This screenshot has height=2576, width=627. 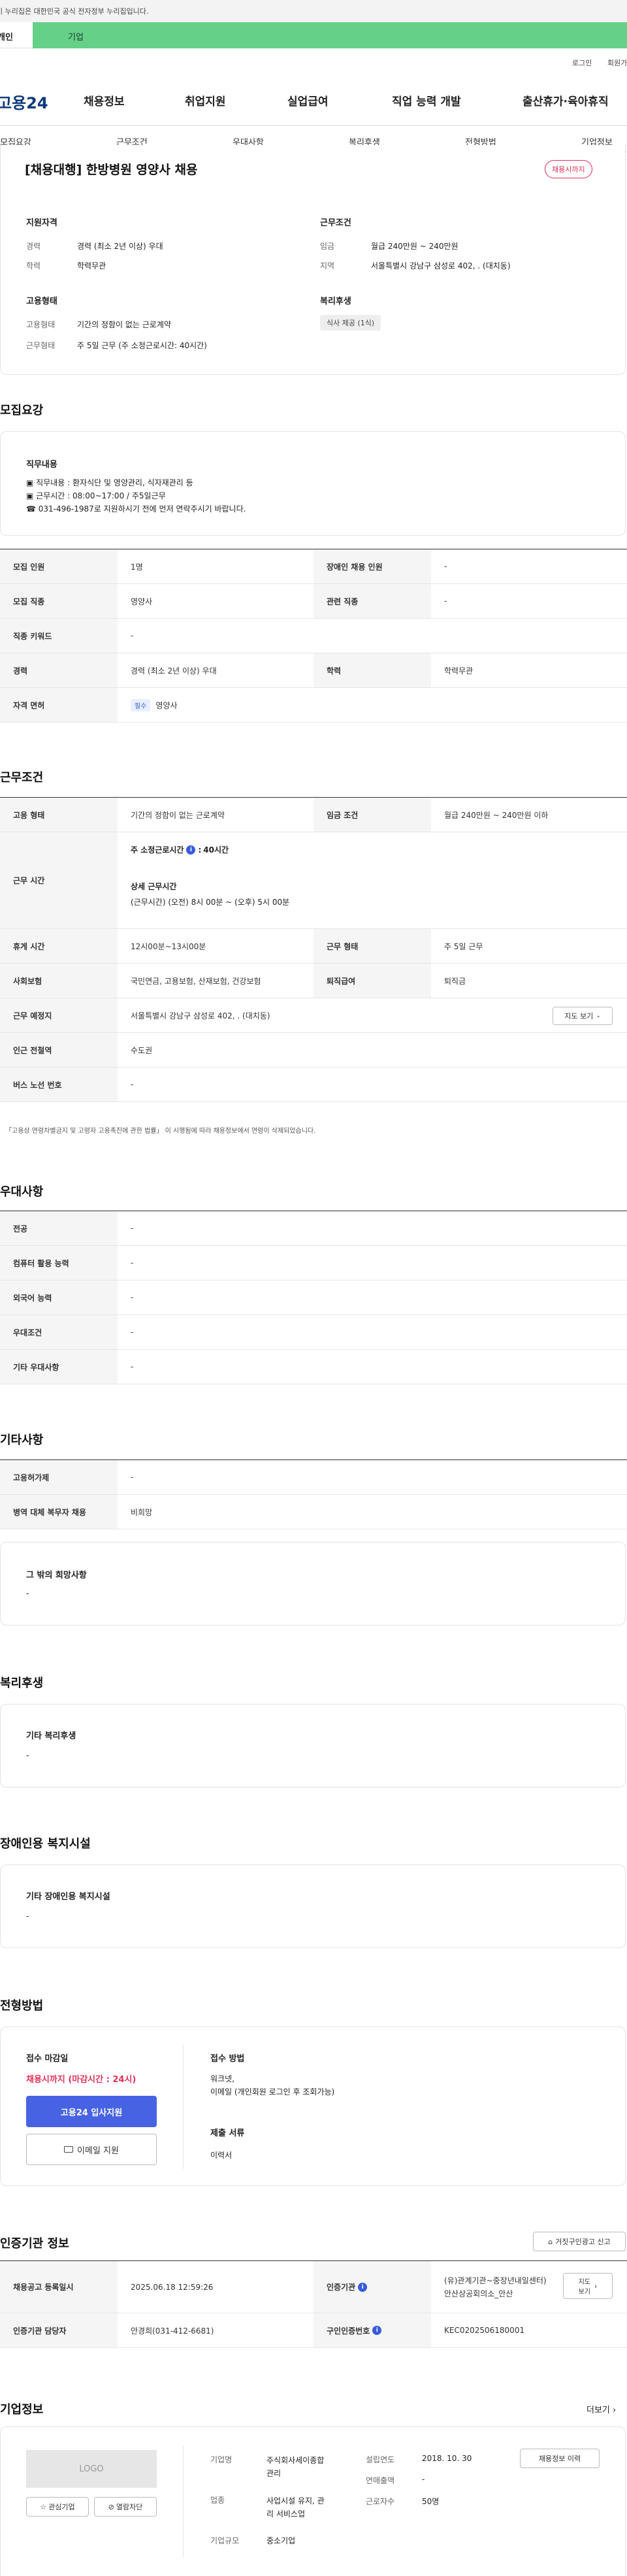 I want to click on table-row: 외국어 능력 -, so click(x=313, y=1297).